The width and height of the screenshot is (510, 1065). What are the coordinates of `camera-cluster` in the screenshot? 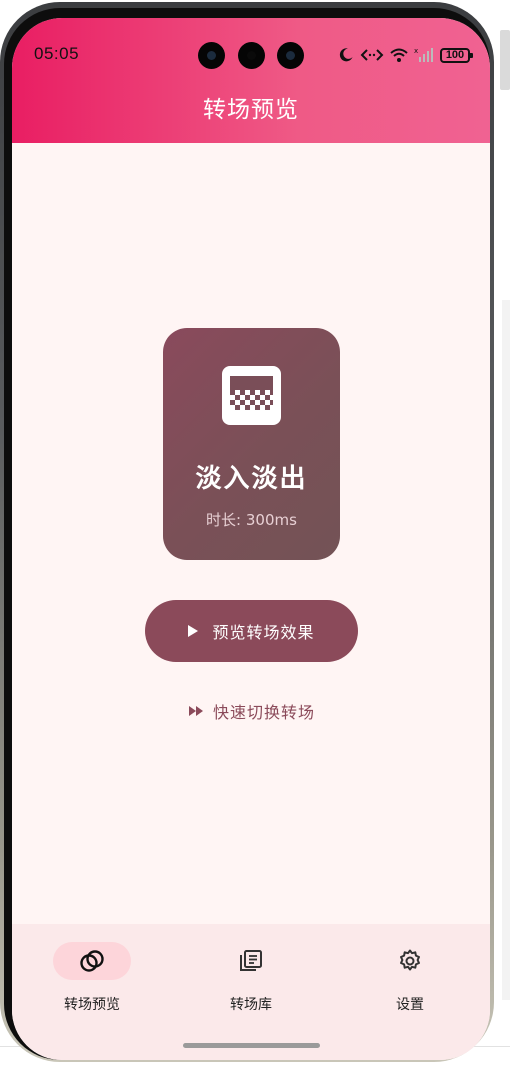 It's located at (253, 56).